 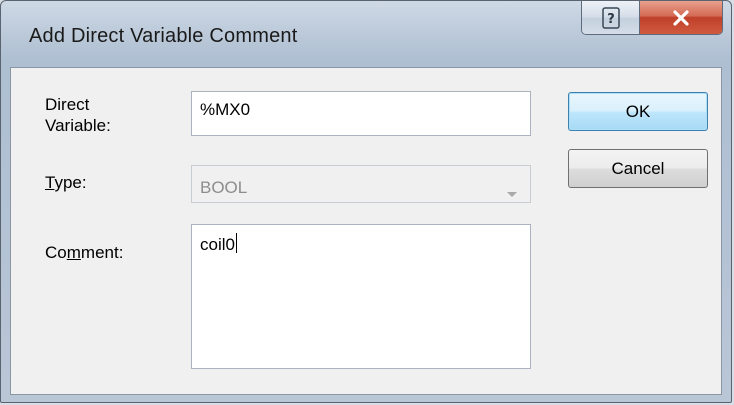 What do you see at coordinates (73, 252) in the screenshot?
I see `comment-label-mnemonic: m` at bounding box center [73, 252].